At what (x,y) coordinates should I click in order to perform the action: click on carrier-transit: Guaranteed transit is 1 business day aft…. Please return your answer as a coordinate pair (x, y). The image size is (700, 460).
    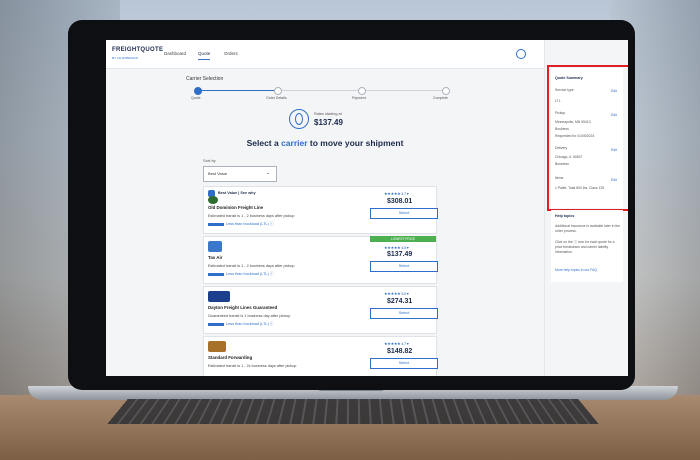
    Looking at the image, I should click on (249, 316).